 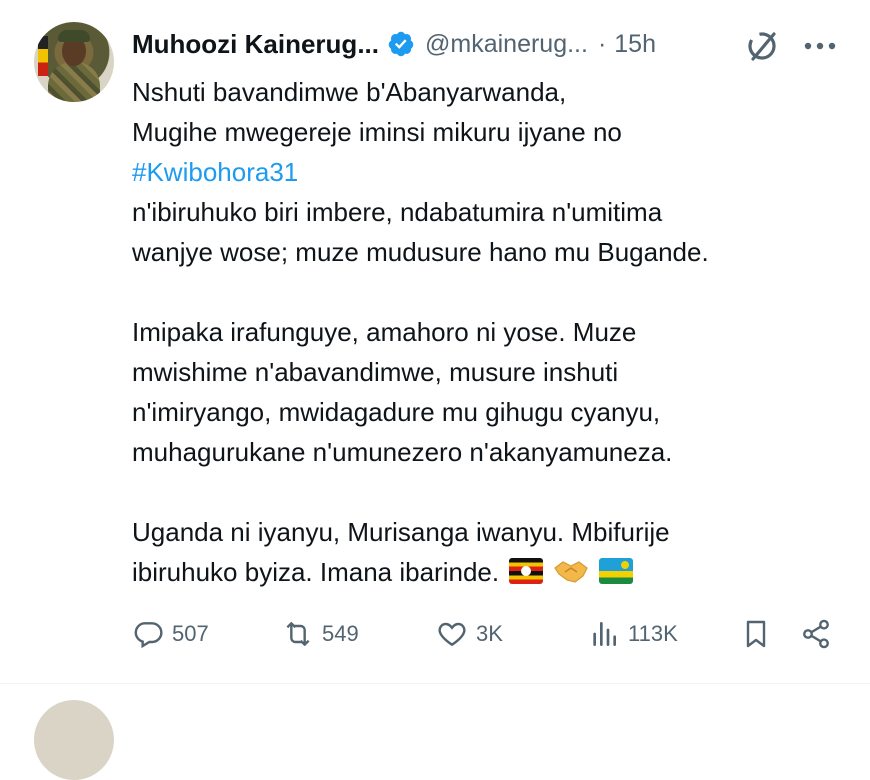 I want to click on repost-icon, so click(x=298, y=634).